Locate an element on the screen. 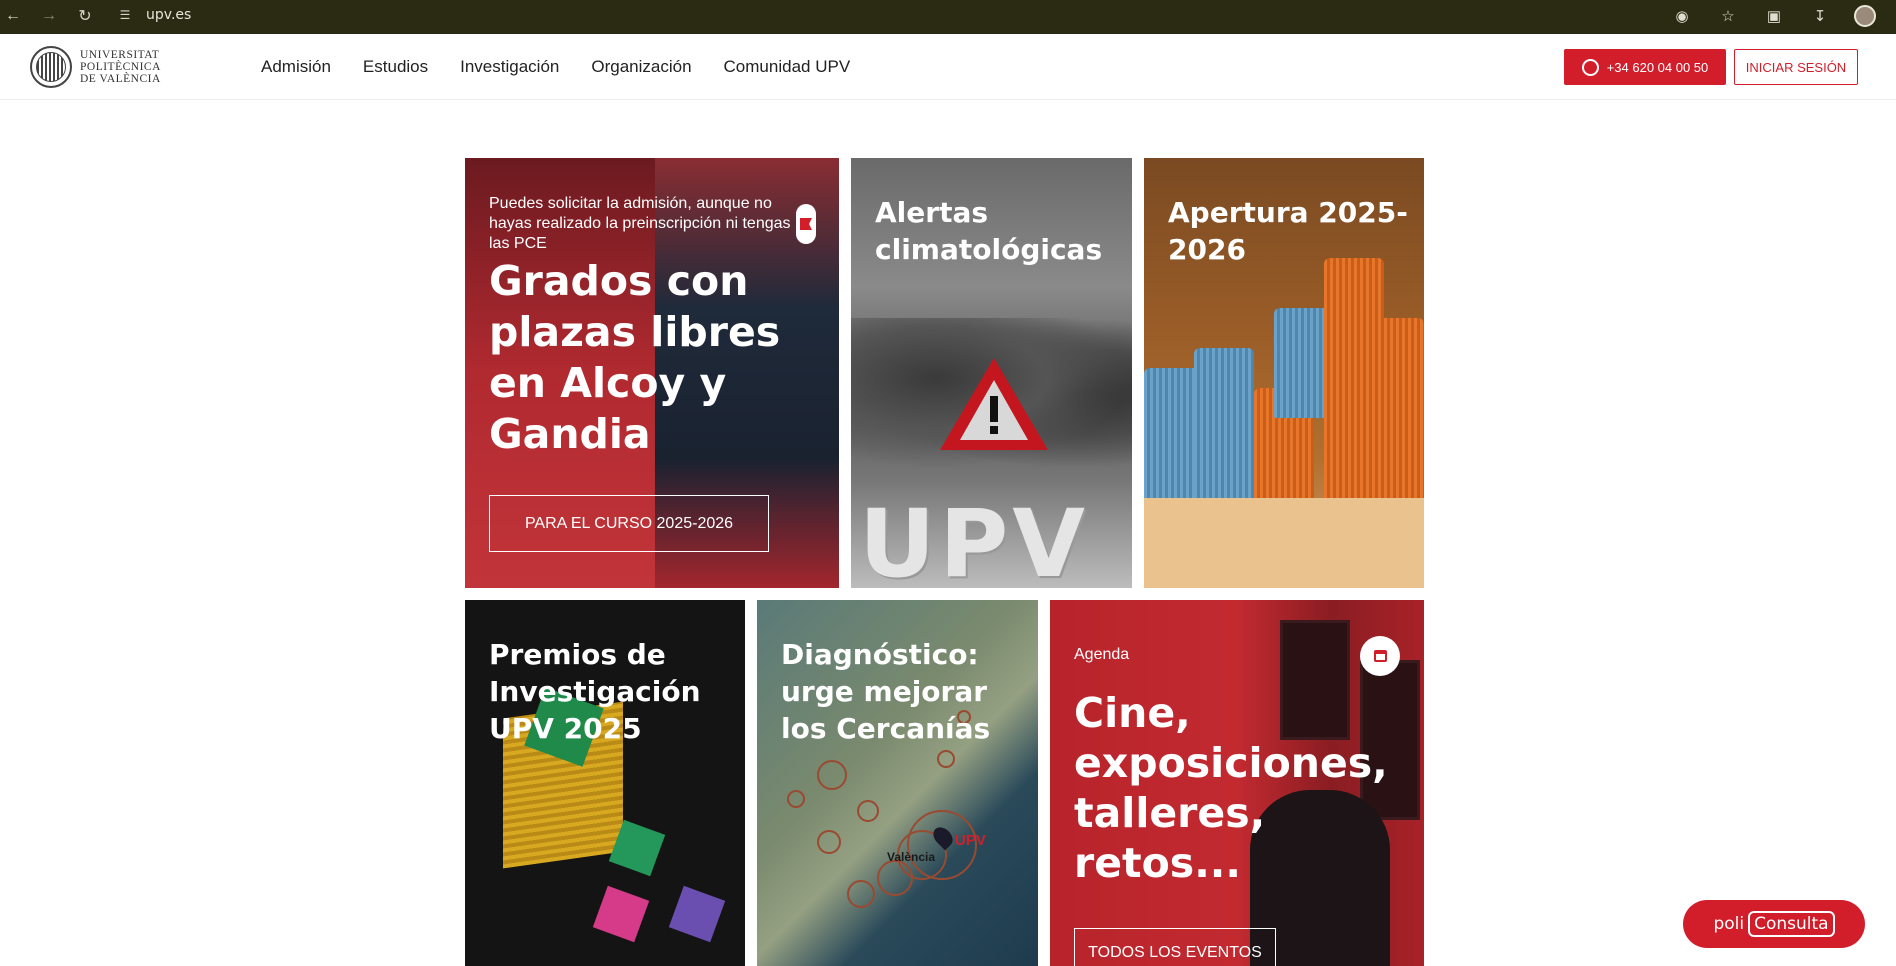 The image size is (1896, 966). calendar-icon is located at coordinates (1380, 656).